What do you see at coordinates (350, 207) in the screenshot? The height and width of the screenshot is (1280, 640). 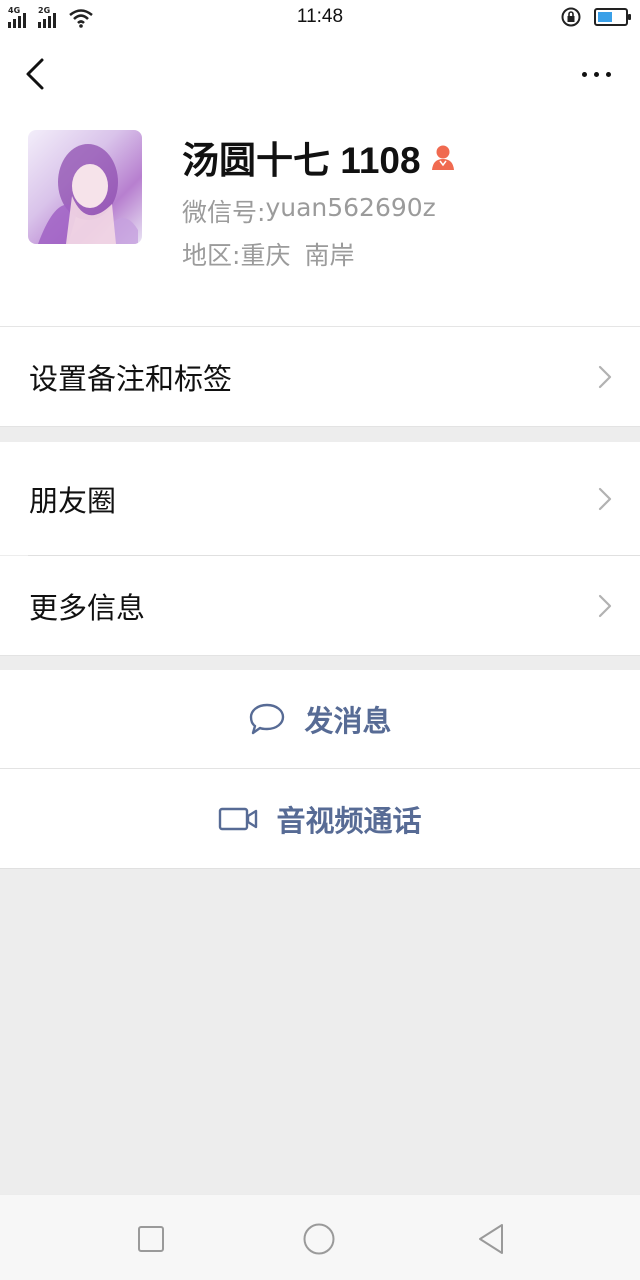 I see `wechat-id-value: yuan562690z` at bounding box center [350, 207].